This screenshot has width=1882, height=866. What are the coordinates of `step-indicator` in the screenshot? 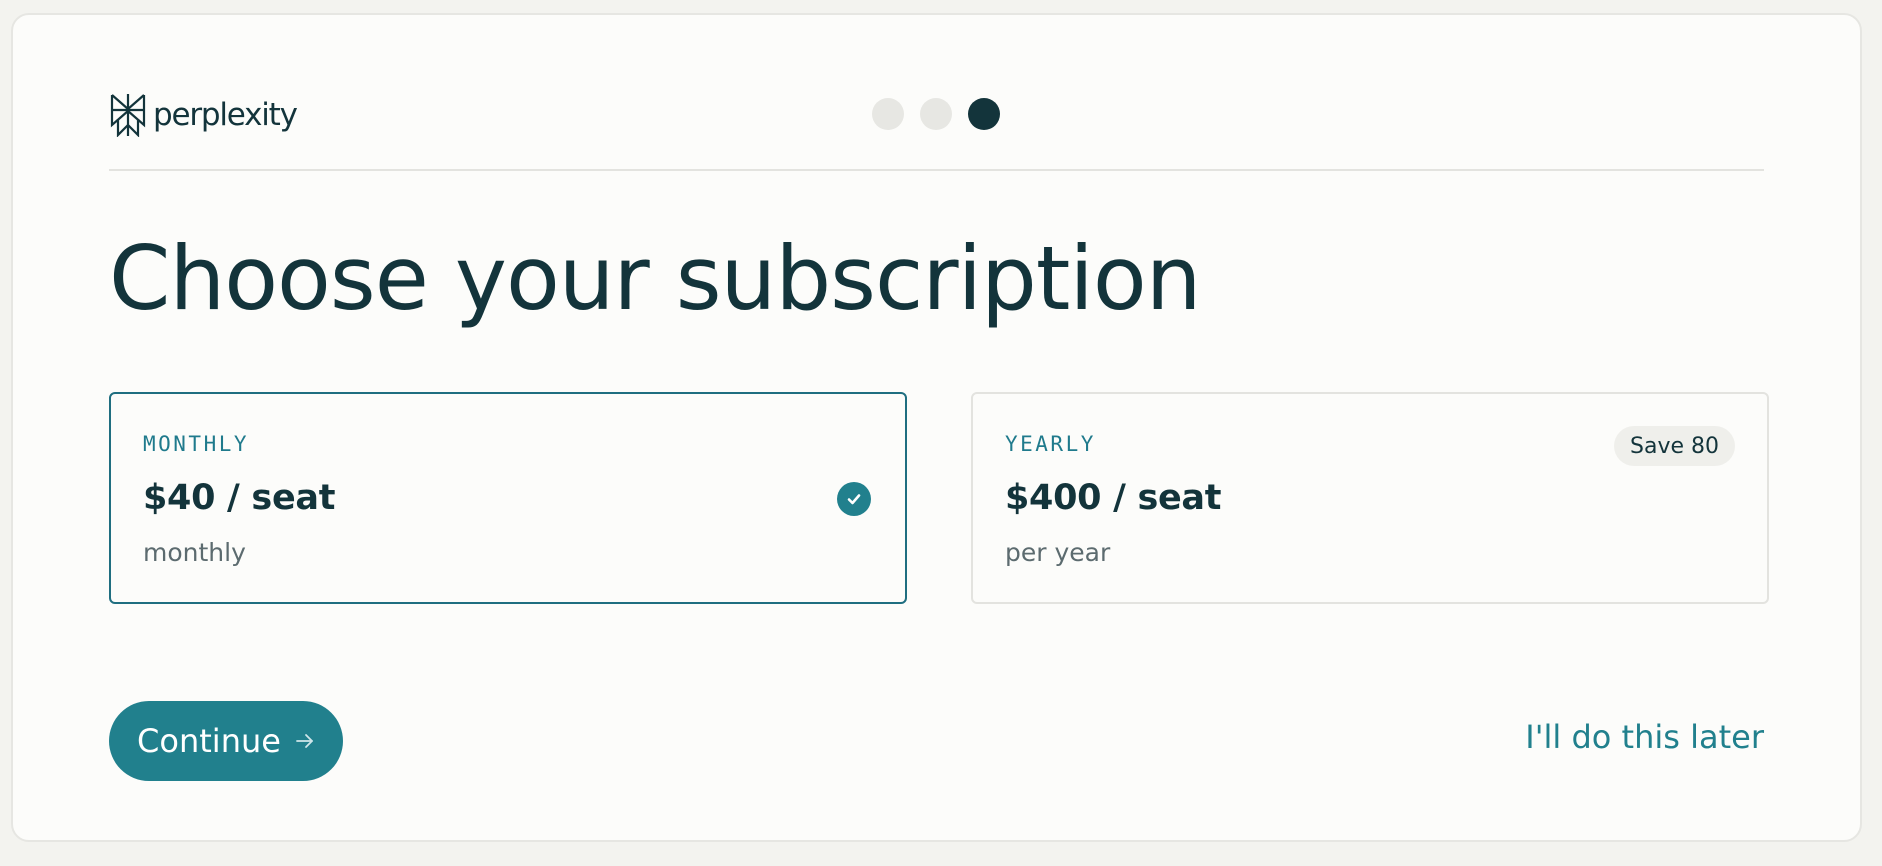 It's located at (936, 114).